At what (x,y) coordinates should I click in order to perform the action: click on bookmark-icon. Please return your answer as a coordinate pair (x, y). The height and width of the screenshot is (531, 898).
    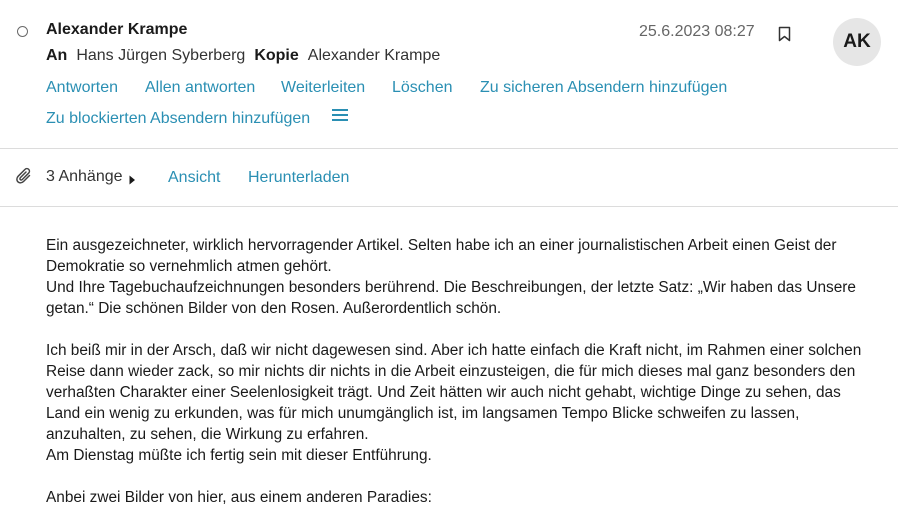
    Looking at the image, I should click on (784, 36).